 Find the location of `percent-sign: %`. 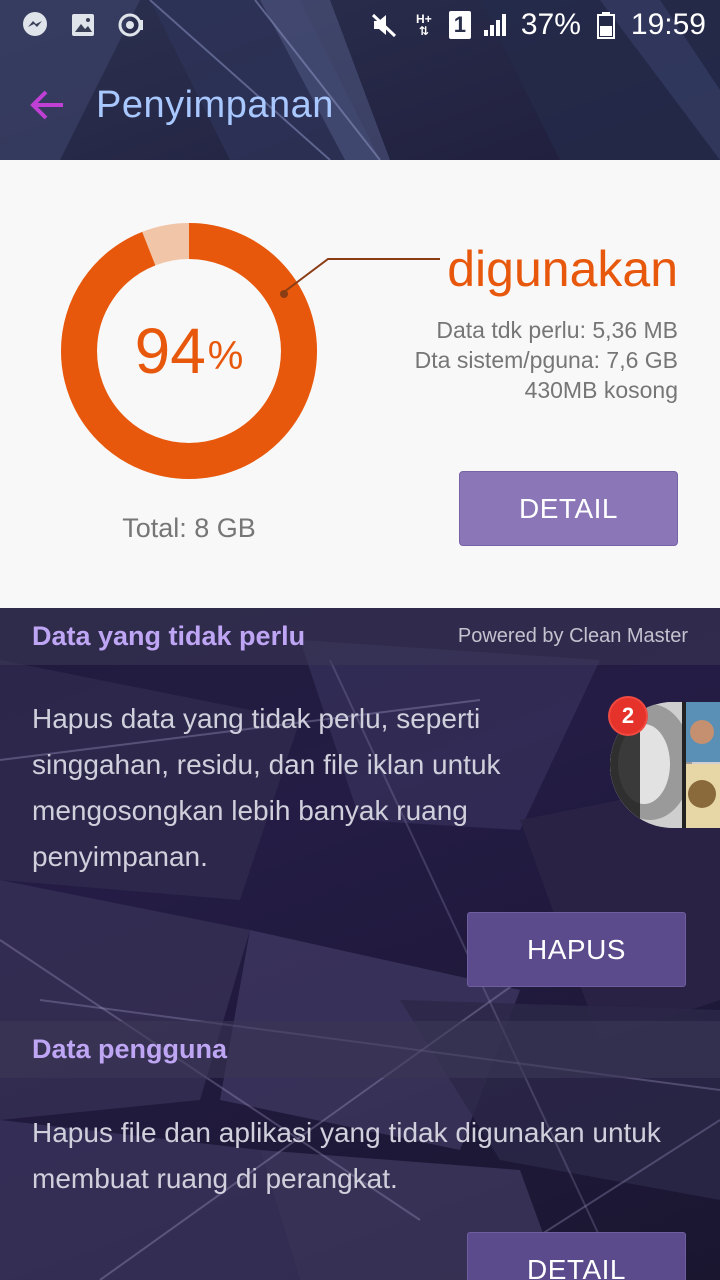

percent-sign: % is located at coordinates (225, 355).